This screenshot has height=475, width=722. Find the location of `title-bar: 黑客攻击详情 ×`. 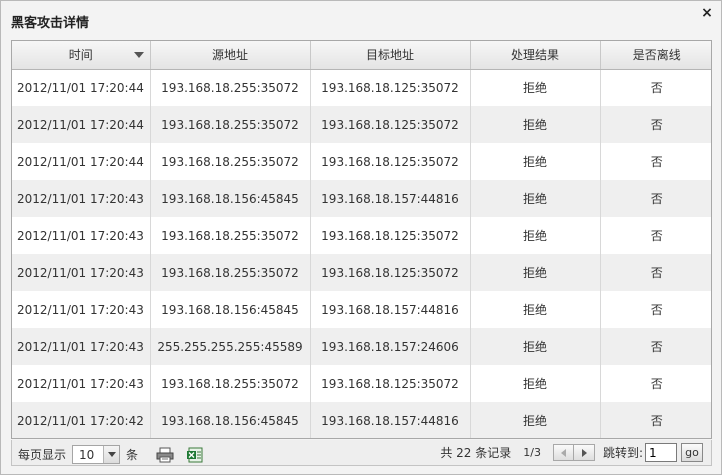

title-bar: 黑客攻击详情 × is located at coordinates (361, 19).